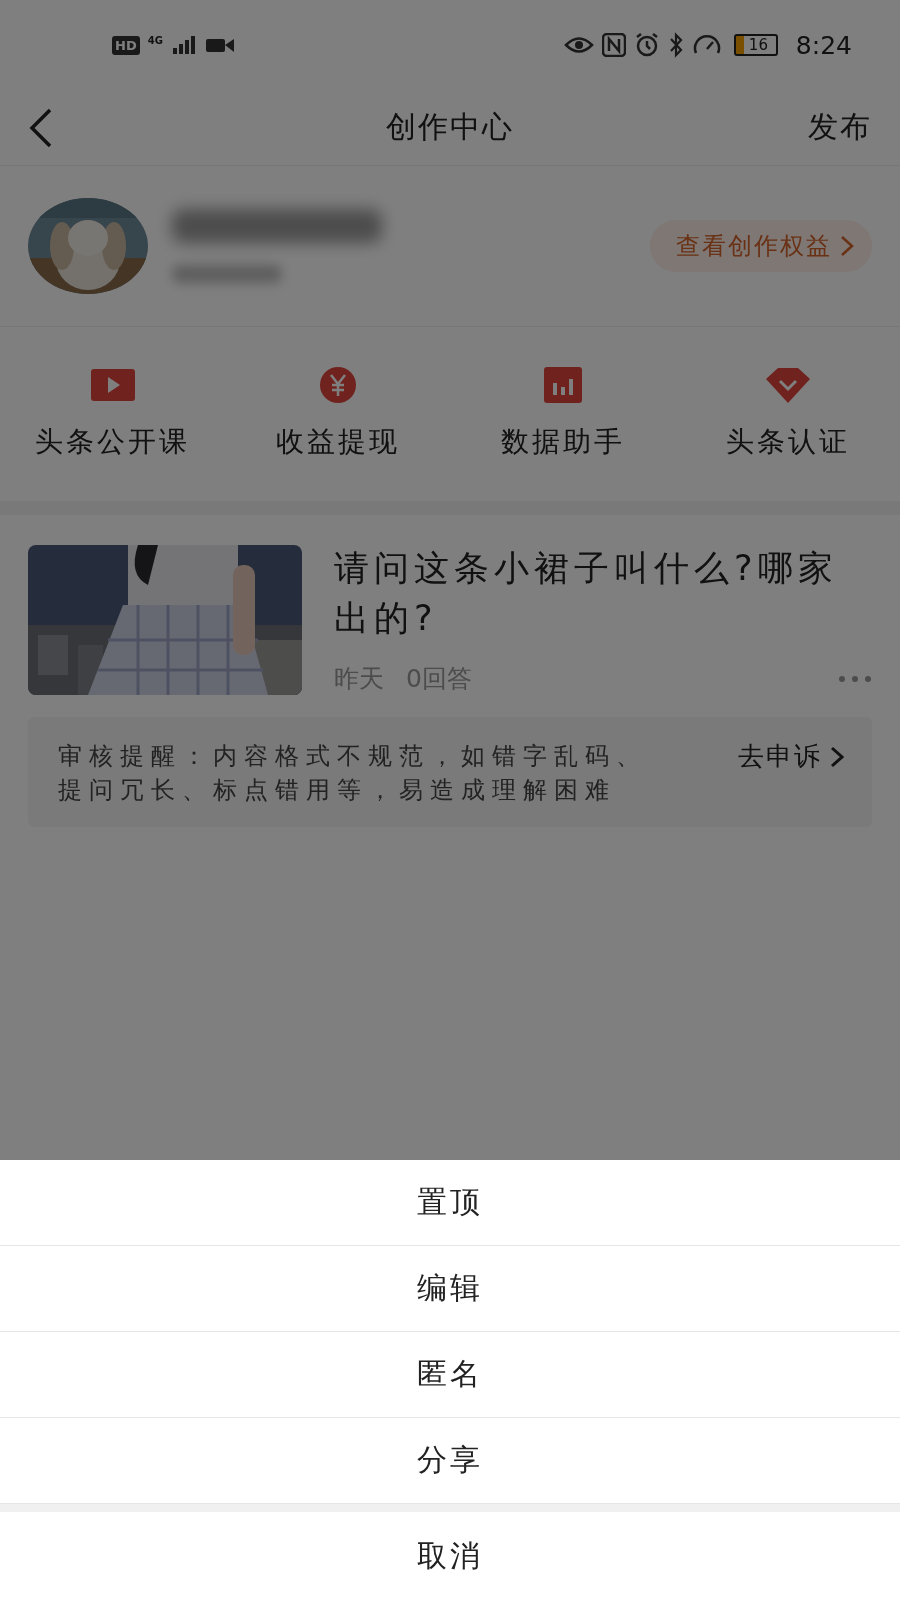  I want to click on shortcut-label: 头条公开课, so click(112, 442).